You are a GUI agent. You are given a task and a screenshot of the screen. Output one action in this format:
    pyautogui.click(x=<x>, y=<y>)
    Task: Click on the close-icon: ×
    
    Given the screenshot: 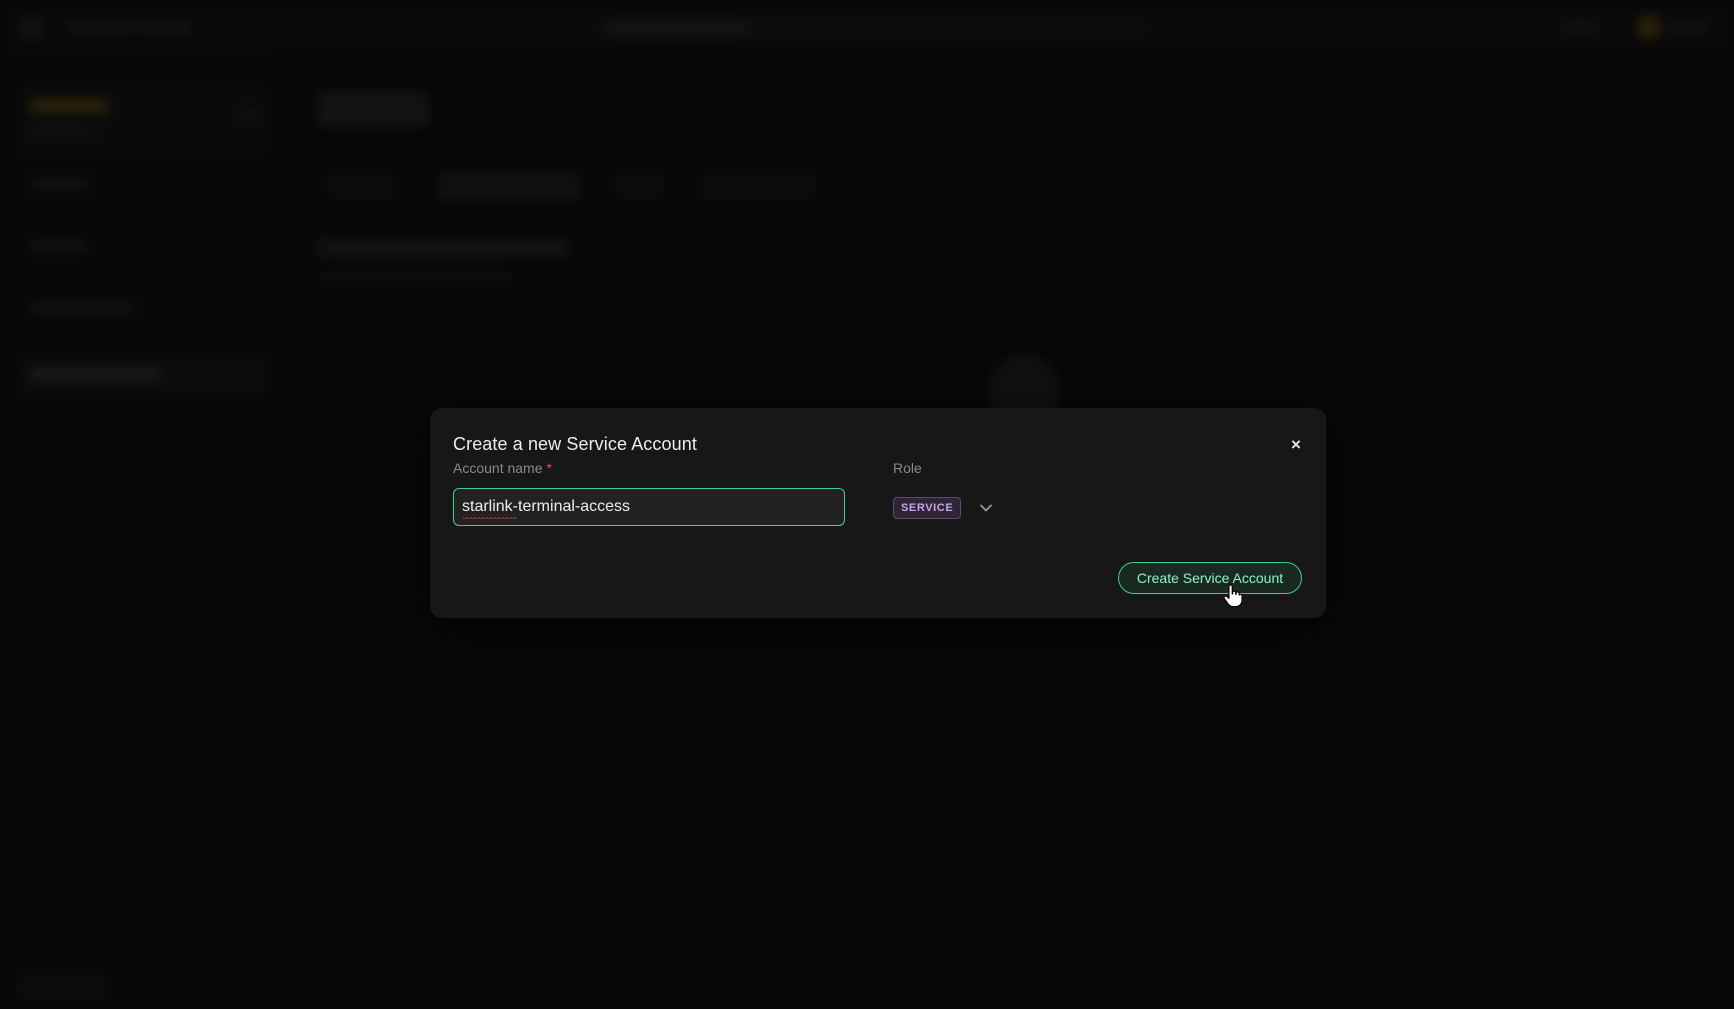 What is the action you would take?
    pyautogui.click(x=1296, y=444)
    